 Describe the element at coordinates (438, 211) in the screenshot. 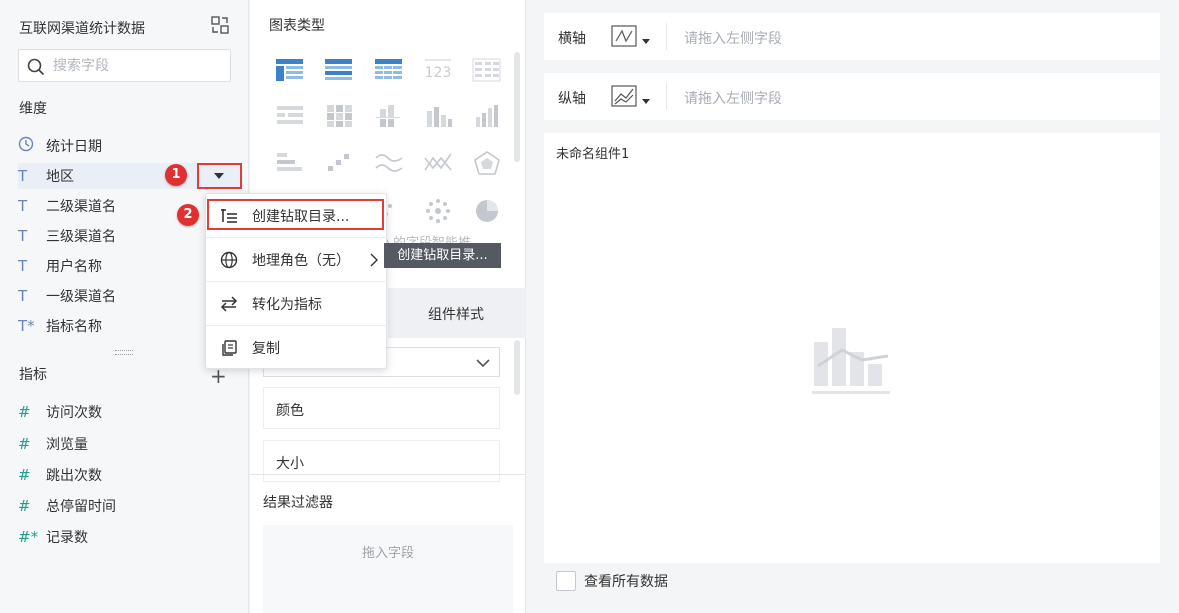

I see `dot-ring-icon` at that location.